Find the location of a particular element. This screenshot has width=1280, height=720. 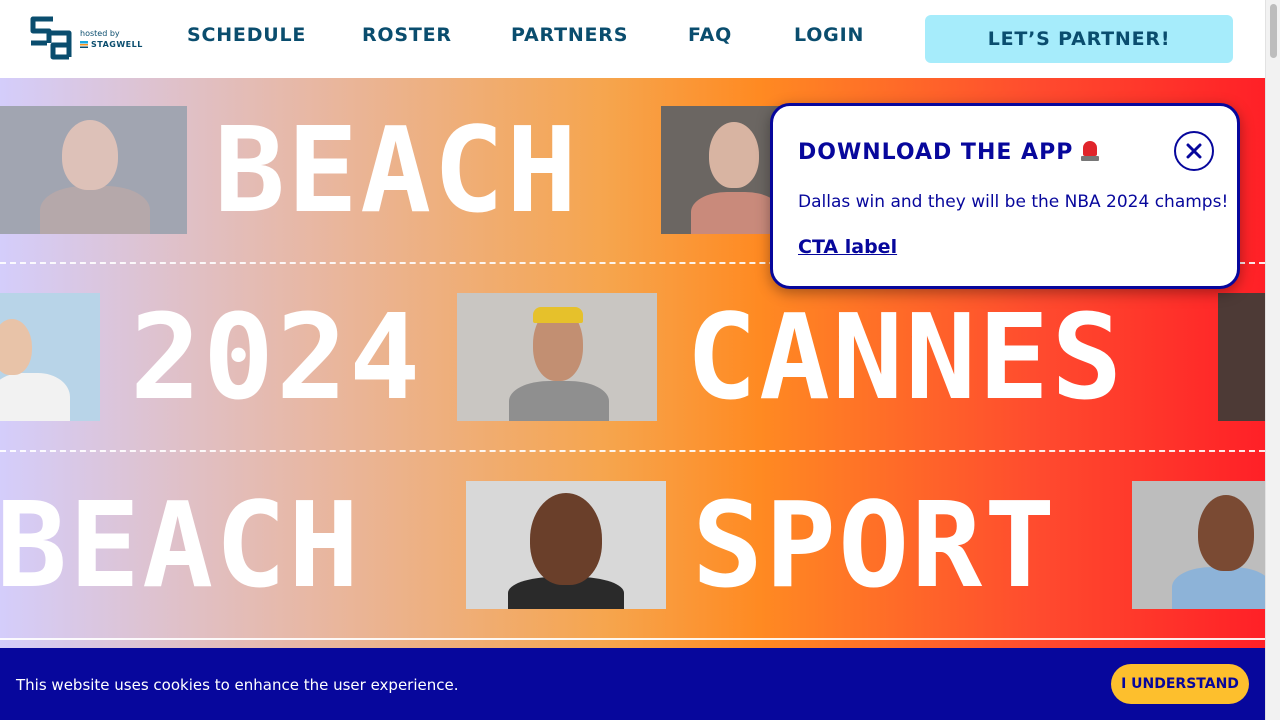

page-scrollbar is located at coordinates (1272, 360).